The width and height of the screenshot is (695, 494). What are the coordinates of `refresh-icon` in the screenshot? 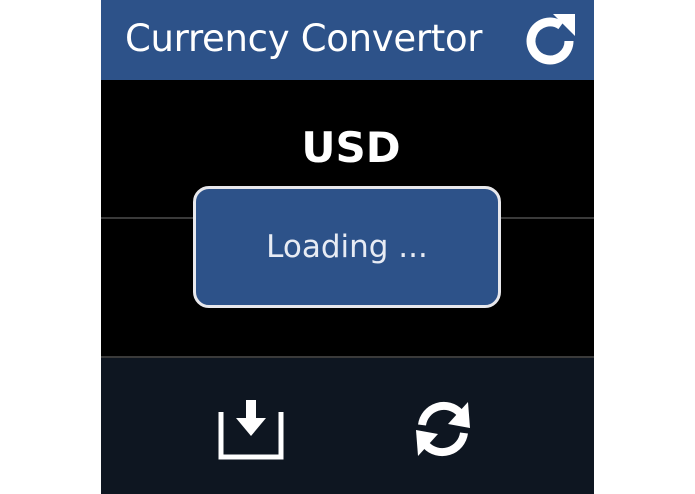 It's located at (550, 39).